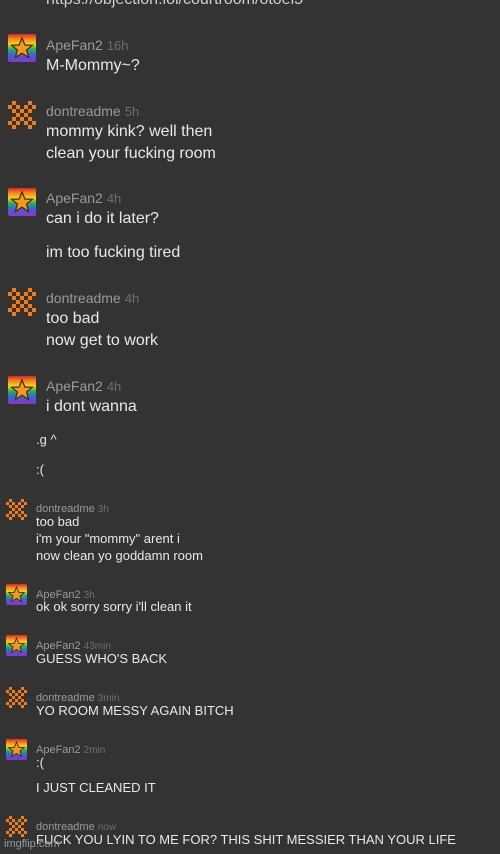  Describe the element at coordinates (96, 787) in the screenshot. I see `message-text: I JUST CLEANED IT` at that location.